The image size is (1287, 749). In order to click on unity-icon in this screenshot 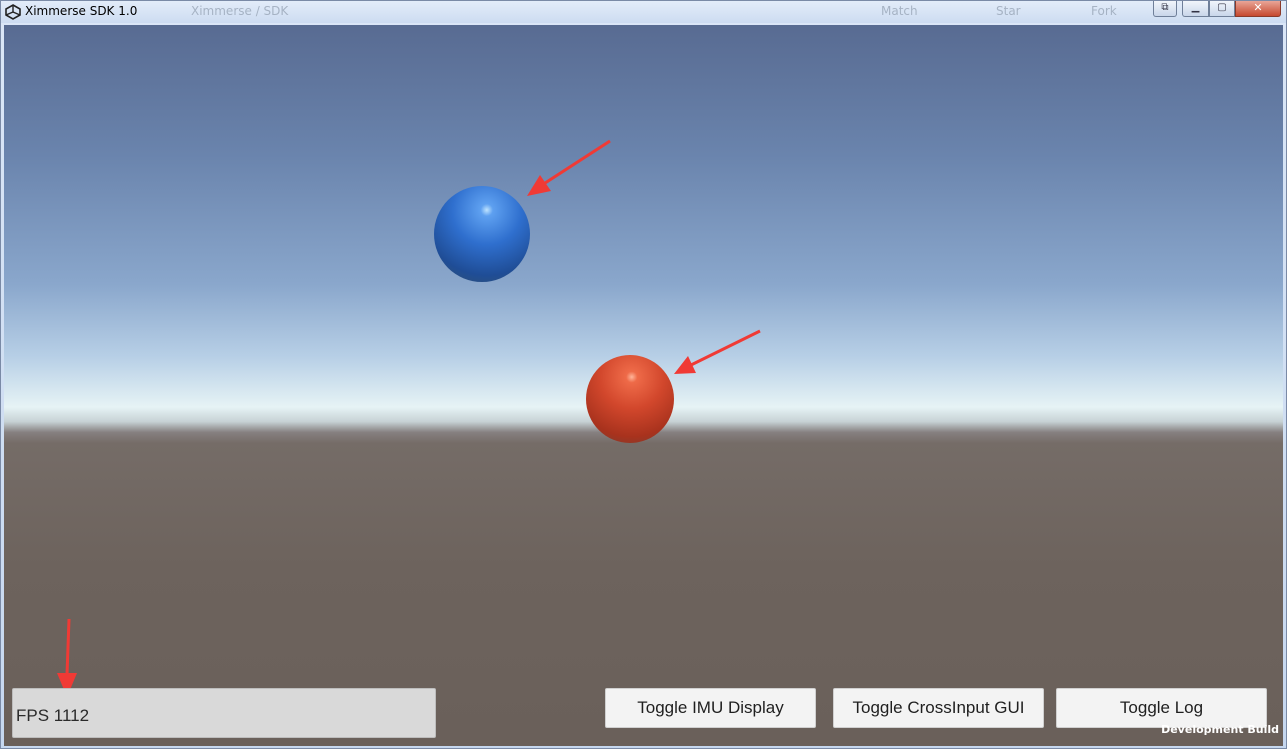, I will do `click(13, 12)`.